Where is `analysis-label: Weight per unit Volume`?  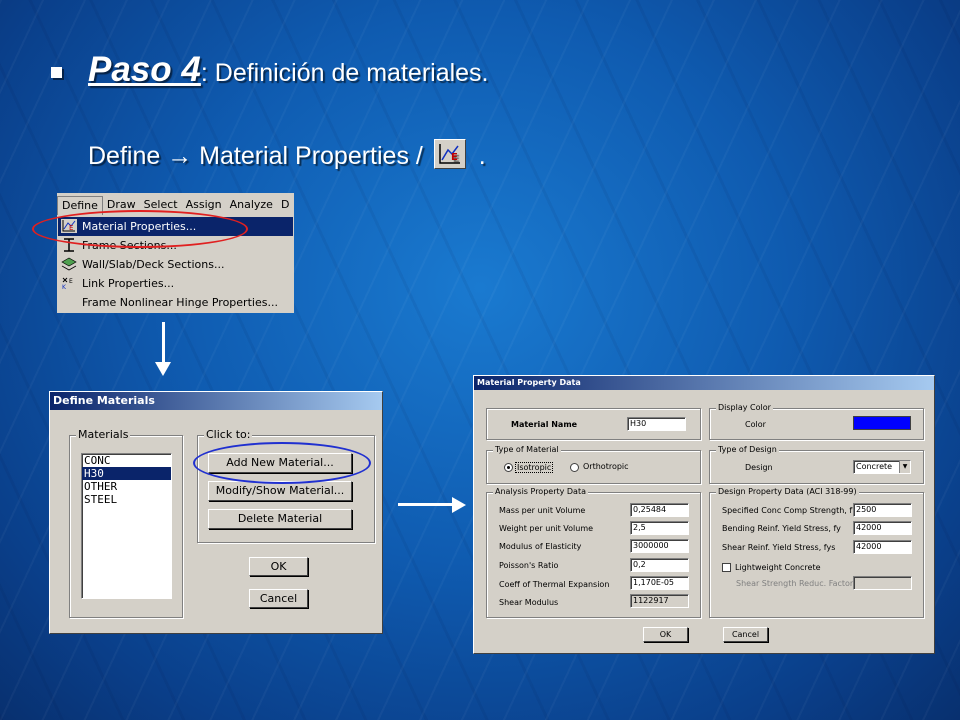
analysis-label: Weight per unit Volume is located at coordinates (546, 528).